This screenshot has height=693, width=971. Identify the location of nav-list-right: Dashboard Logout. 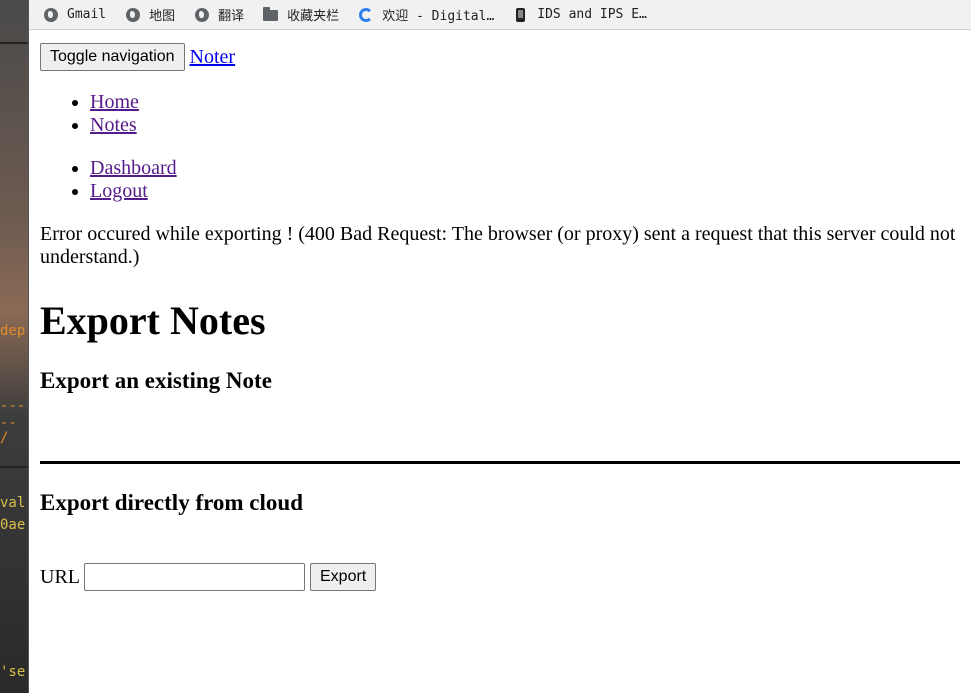
(500, 180).